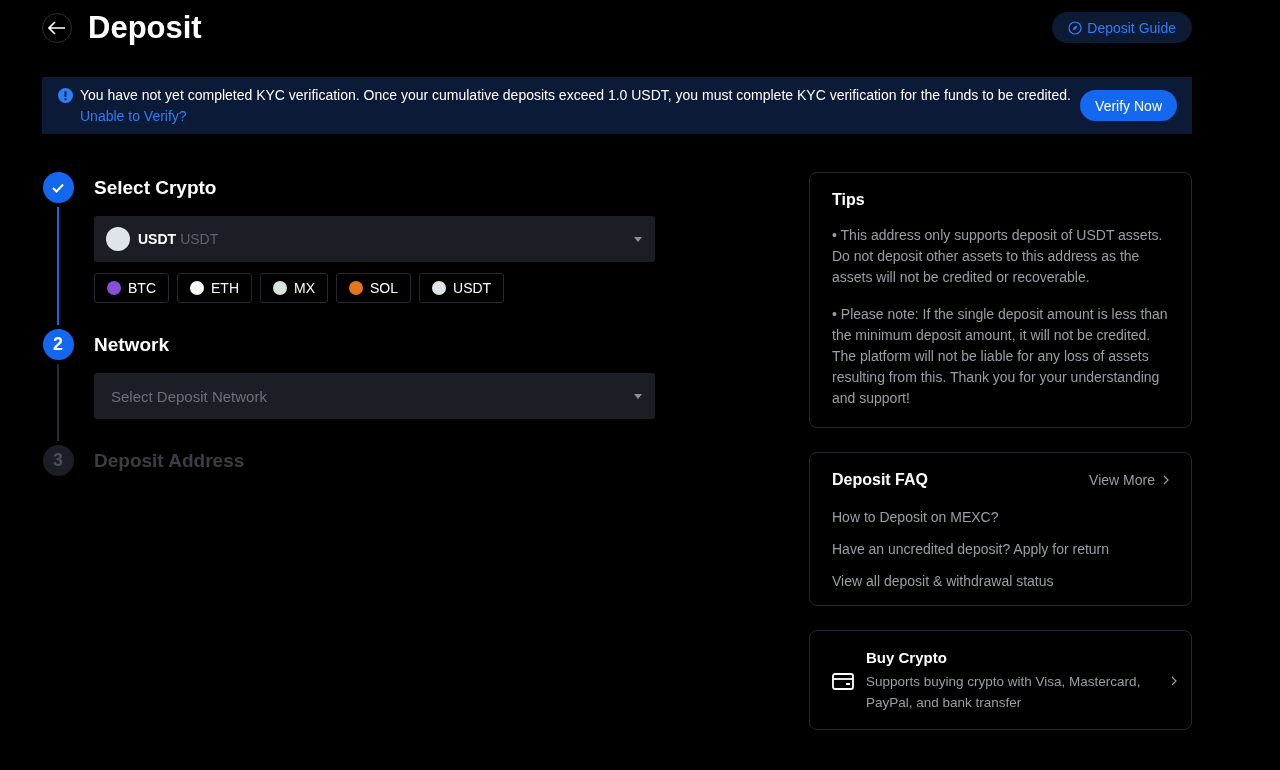 Image resolution: width=1280 pixels, height=770 pixels. What do you see at coordinates (118, 239) in the screenshot?
I see `coin-icon` at bounding box center [118, 239].